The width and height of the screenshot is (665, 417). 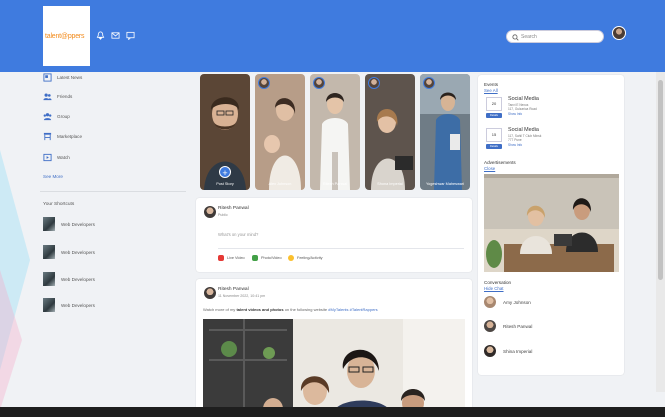 I want to click on advertisement-image, so click(x=551, y=223).